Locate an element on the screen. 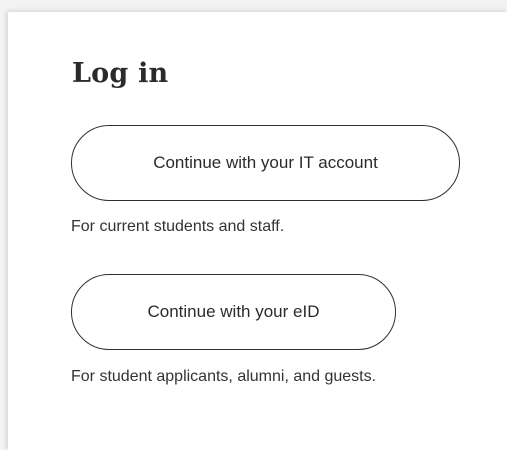  continue-eid-button: Continue with your eID is located at coordinates (233, 312).